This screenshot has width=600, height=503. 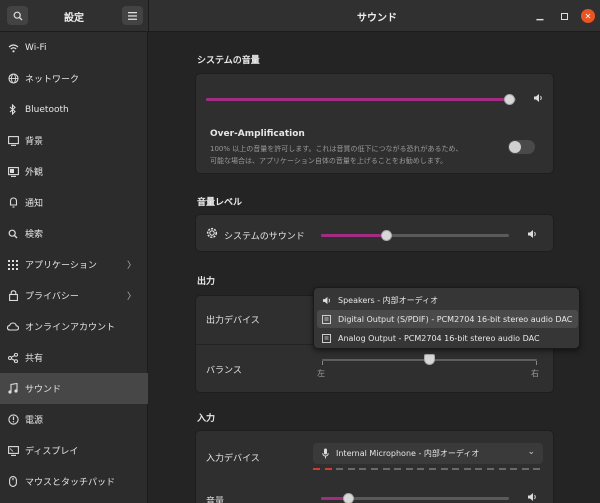 I want to click on sidebar-item-power: 電源, so click(x=74, y=419).